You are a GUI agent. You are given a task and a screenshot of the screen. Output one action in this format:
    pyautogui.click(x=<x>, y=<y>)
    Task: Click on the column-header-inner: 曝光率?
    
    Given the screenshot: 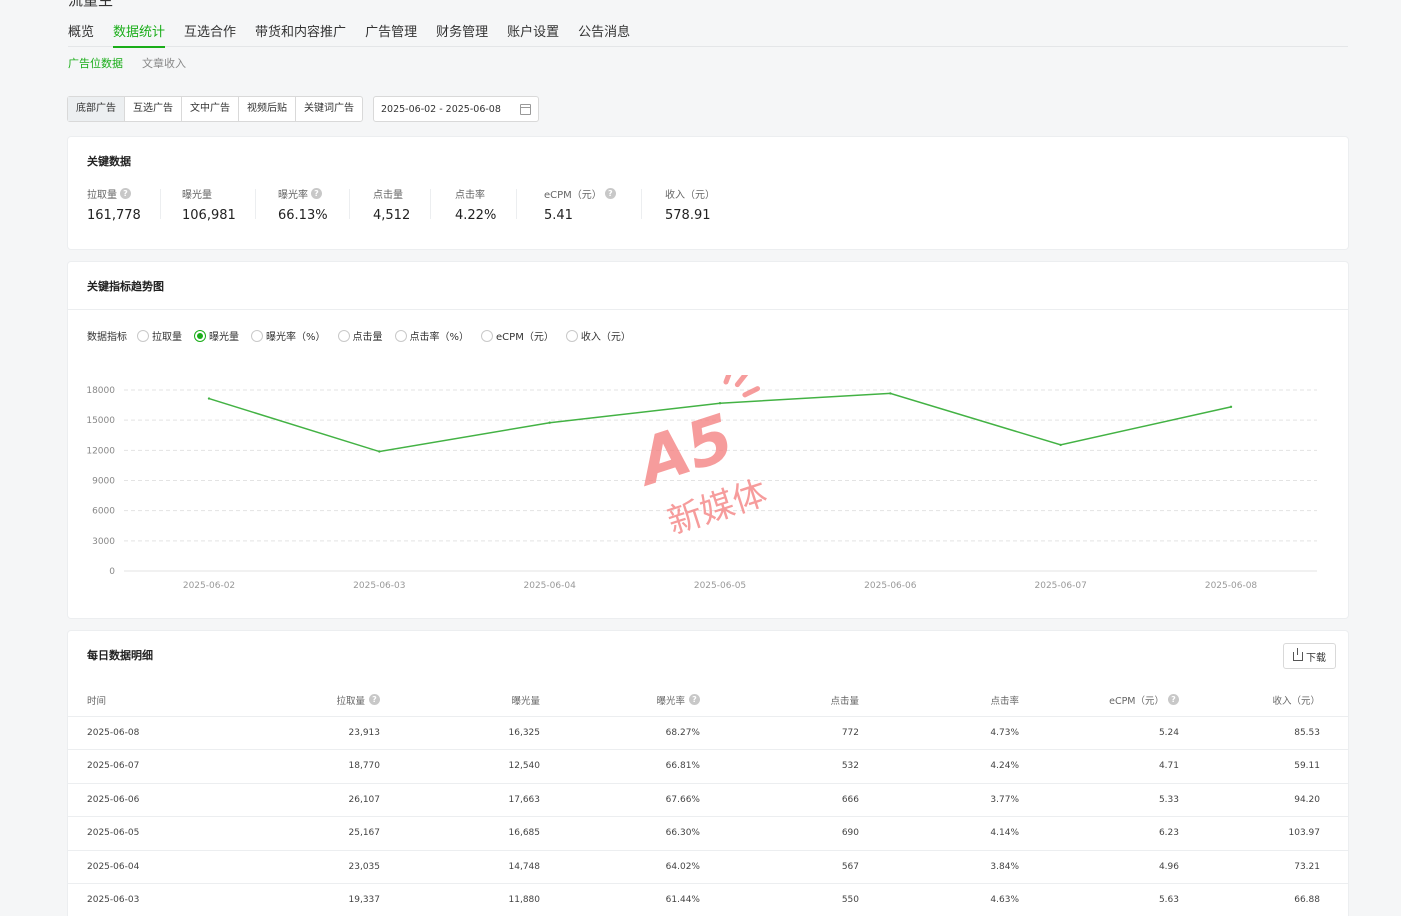 What is the action you would take?
    pyautogui.click(x=678, y=700)
    